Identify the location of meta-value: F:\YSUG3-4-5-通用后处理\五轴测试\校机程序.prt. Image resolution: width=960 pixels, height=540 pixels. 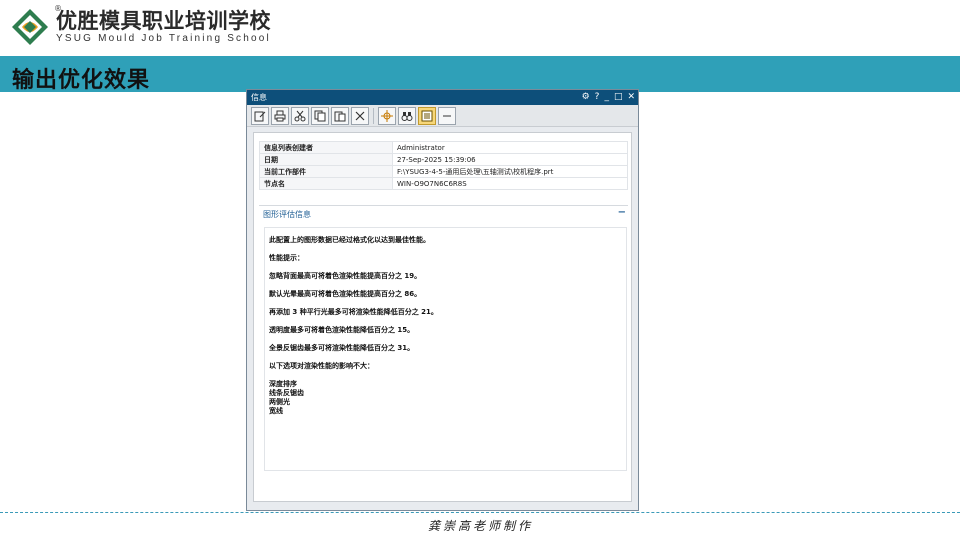
(510, 171).